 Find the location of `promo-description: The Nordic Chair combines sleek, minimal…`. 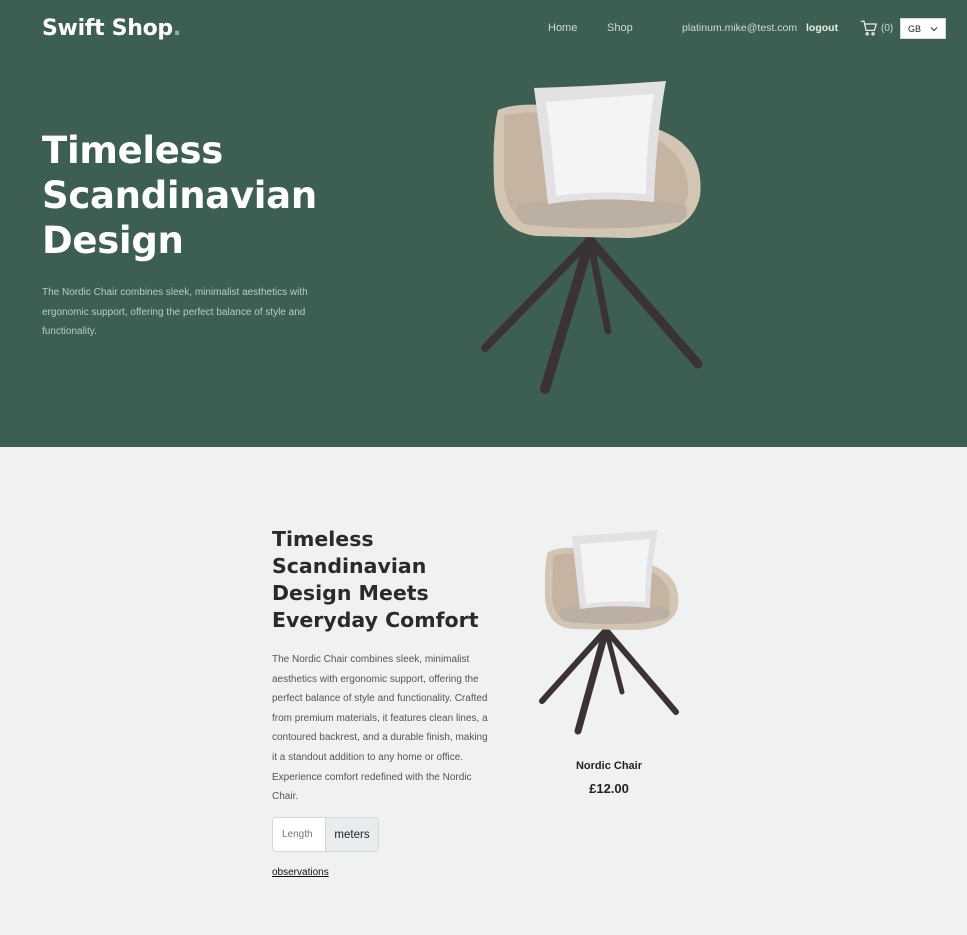

promo-description: The Nordic Chair combines sleek, minimal… is located at coordinates (380, 728).